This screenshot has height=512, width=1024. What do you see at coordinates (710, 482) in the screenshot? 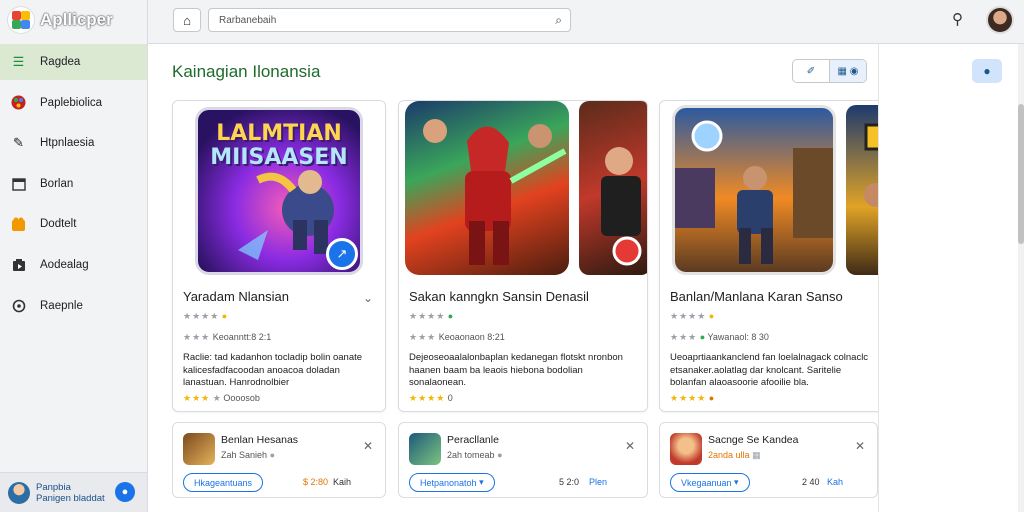
I see `install-button: Vkegaanuan ▾` at bounding box center [710, 482].